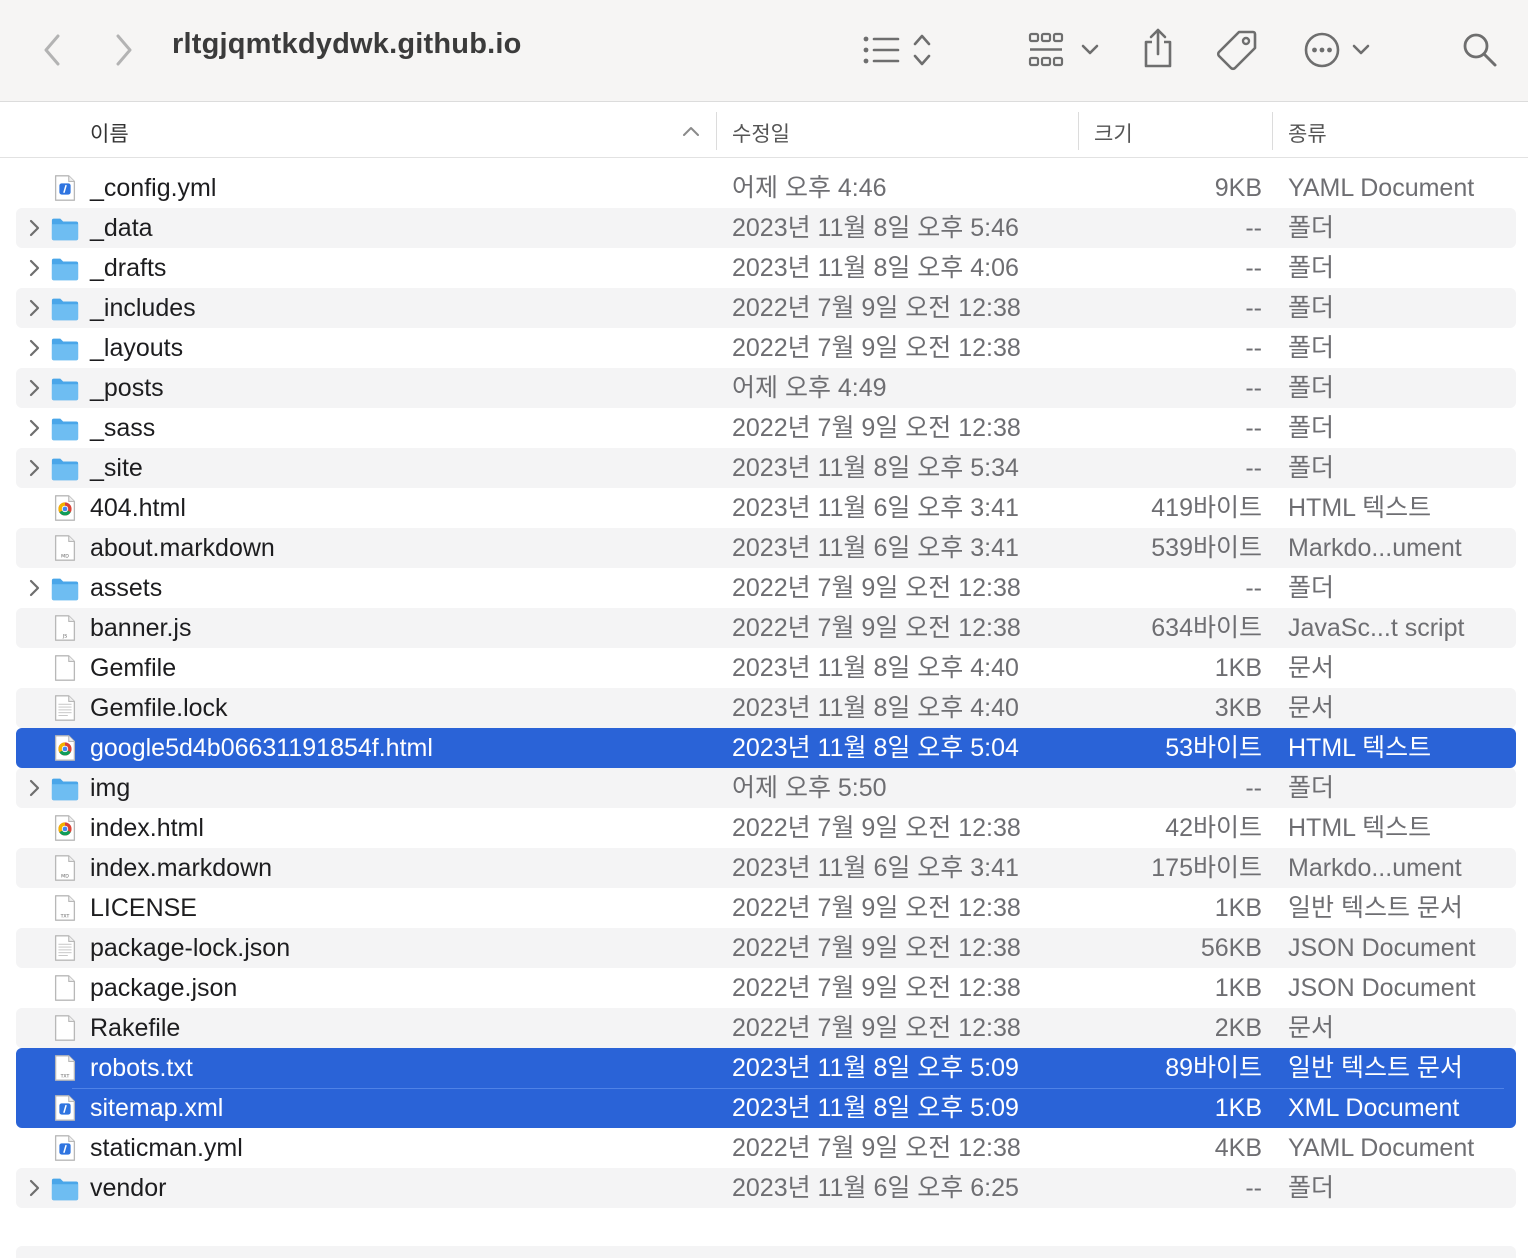  I want to click on file-kind: 일반 텍스트 문서, so click(1375, 1068).